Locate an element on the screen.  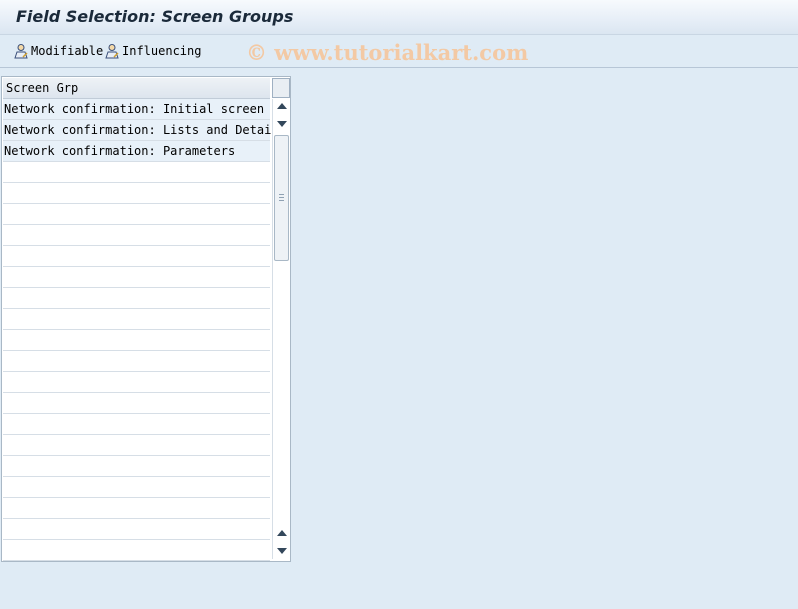
table-row: Network confirmation: Initial screen is located at coordinates (136, 109).